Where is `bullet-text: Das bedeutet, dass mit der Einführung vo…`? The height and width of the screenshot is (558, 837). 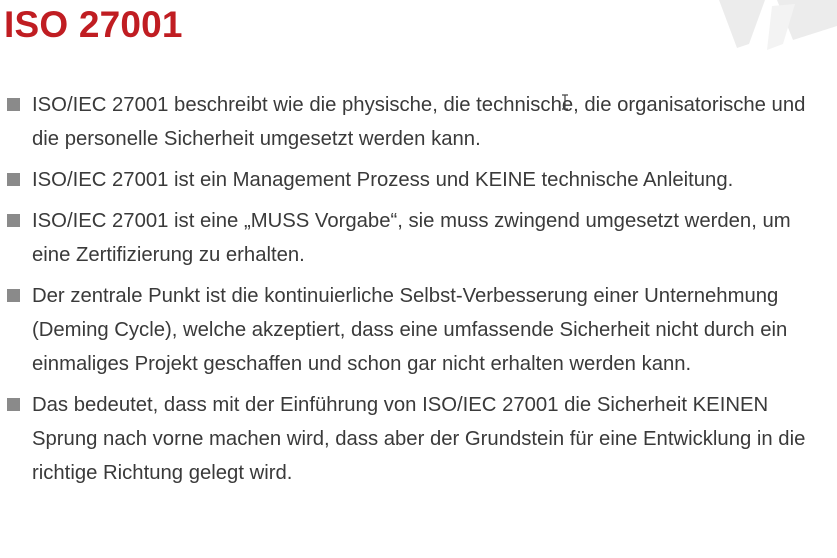
bullet-text: Das bedeutet, dass mit der Einführung vo… is located at coordinates (419, 439).